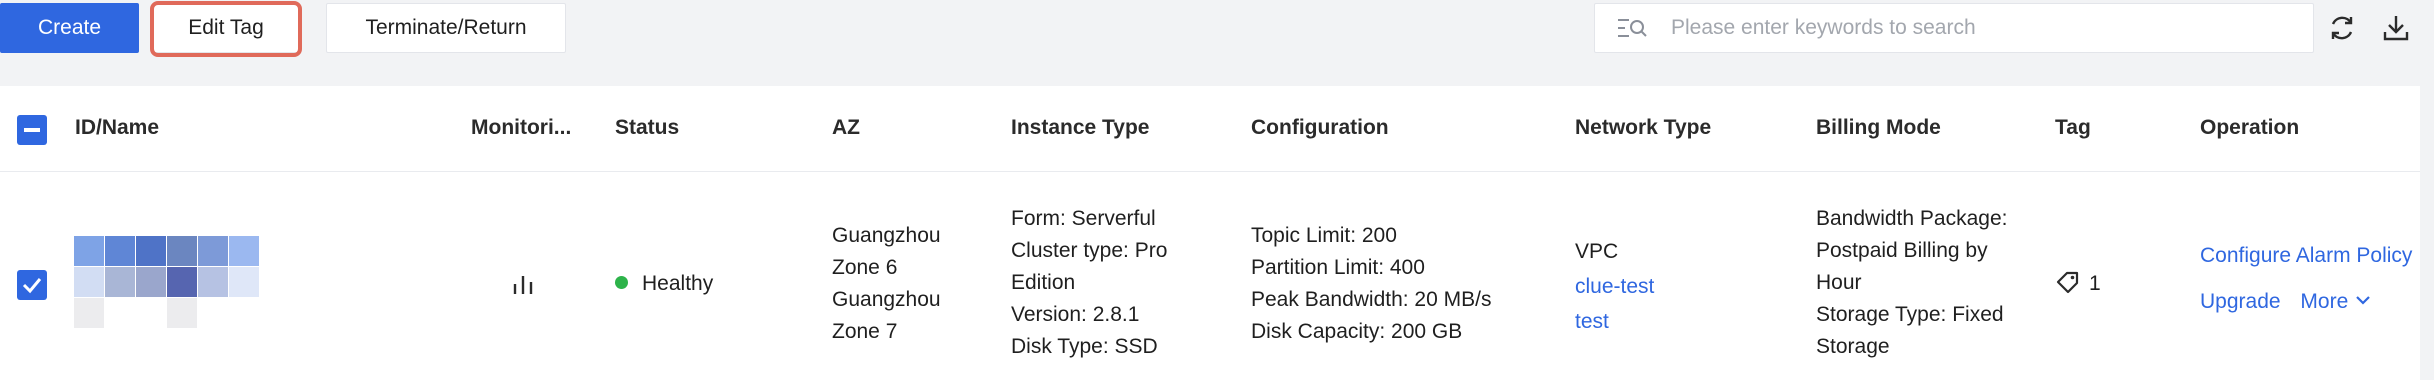 Image resolution: width=2434 pixels, height=380 pixels. What do you see at coordinates (2342, 28) in the screenshot?
I see `refresh-icon` at bounding box center [2342, 28].